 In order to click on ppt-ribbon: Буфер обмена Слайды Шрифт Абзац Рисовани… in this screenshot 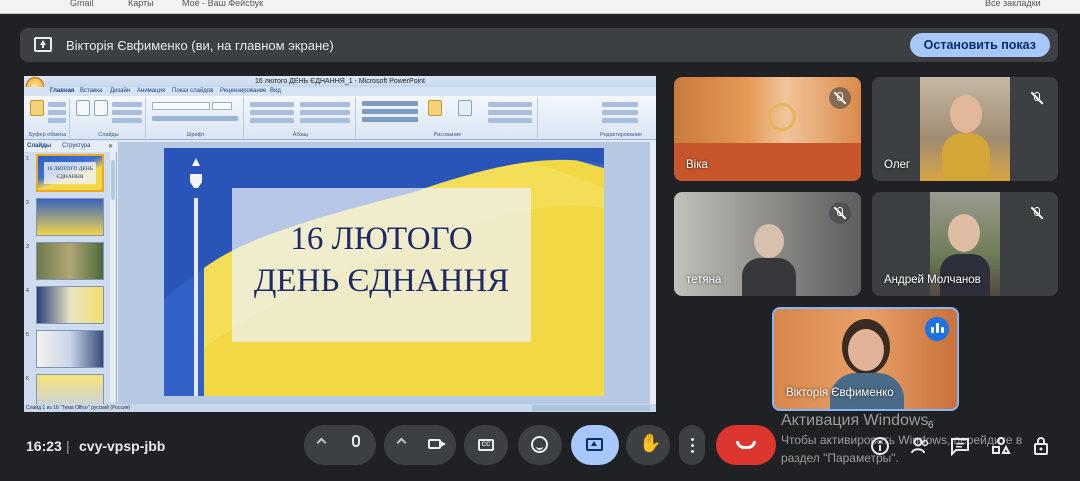, I will do `click(340, 118)`.